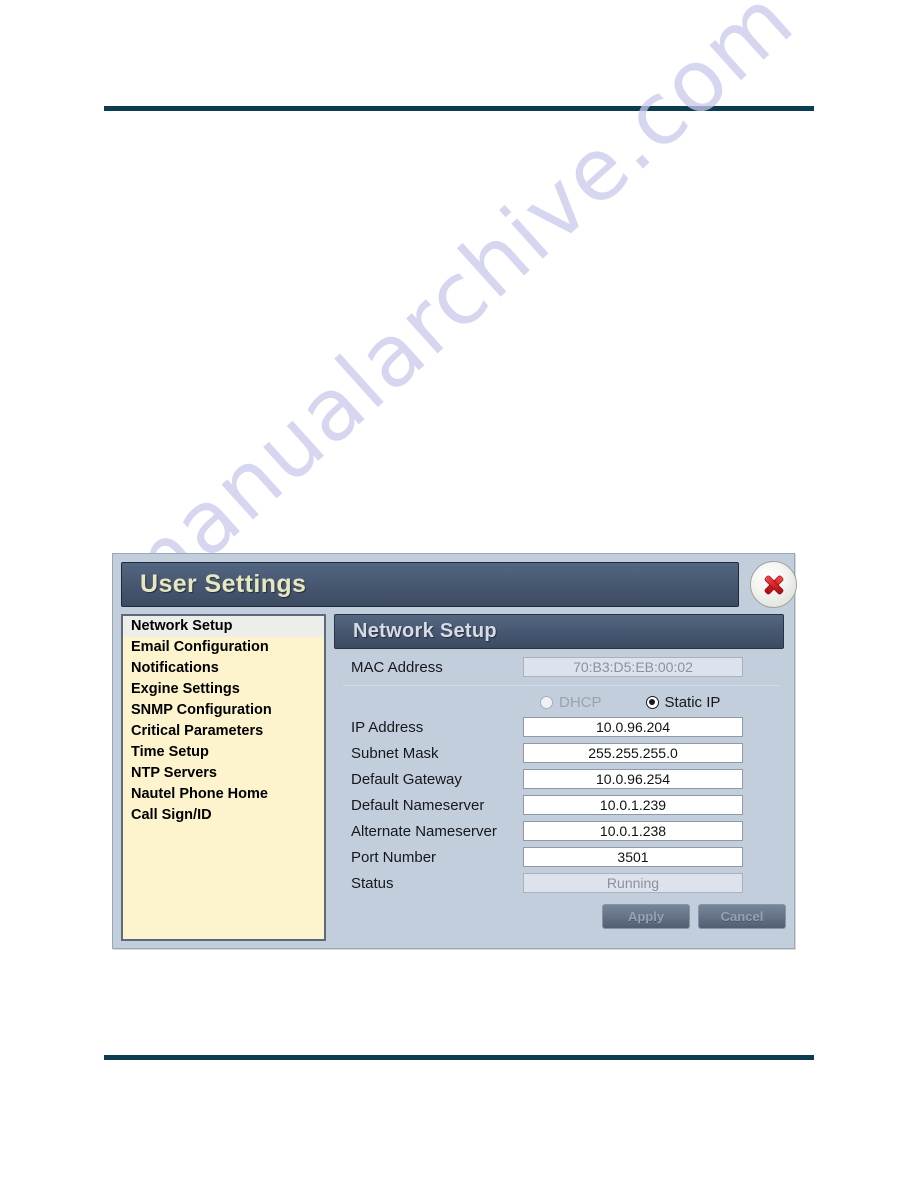 This screenshot has width=918, height=1188. I want to click on row-default-gateway: Default Gateway 10.0.96.254, so click(561, 779).